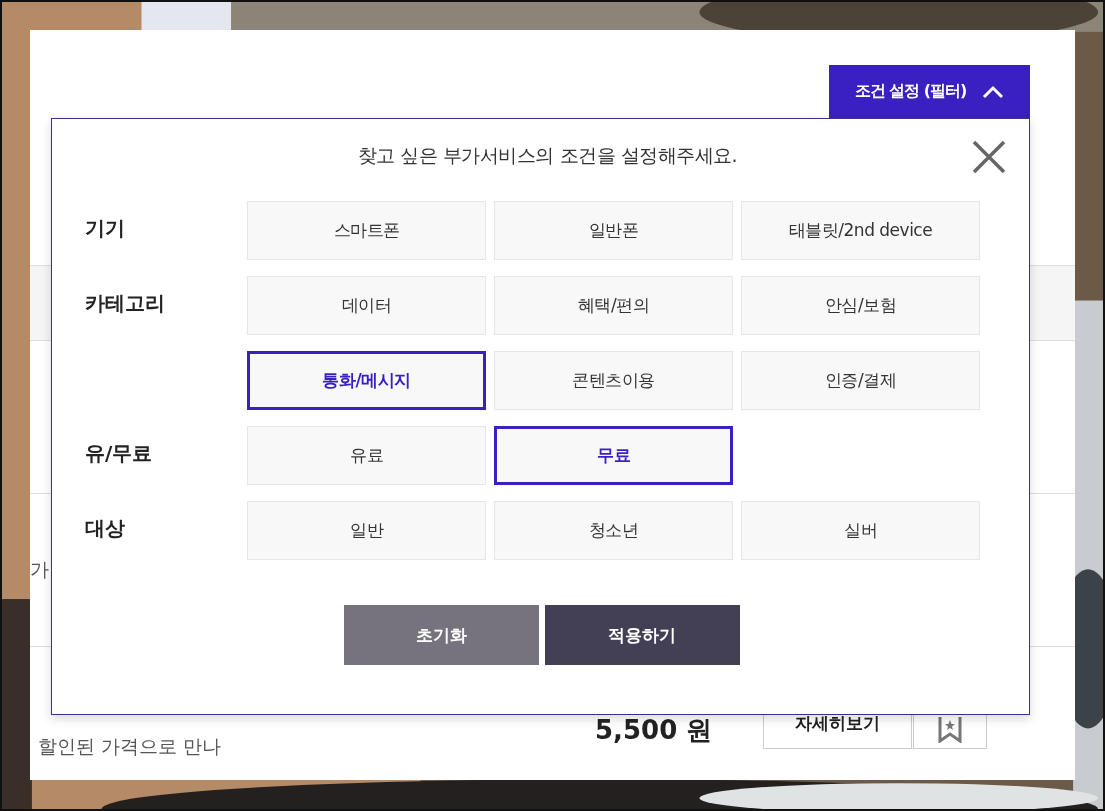  Describe the element at coordinates (613, 230) in the screenshot. I see `filter-option: 일반폰` at that location.